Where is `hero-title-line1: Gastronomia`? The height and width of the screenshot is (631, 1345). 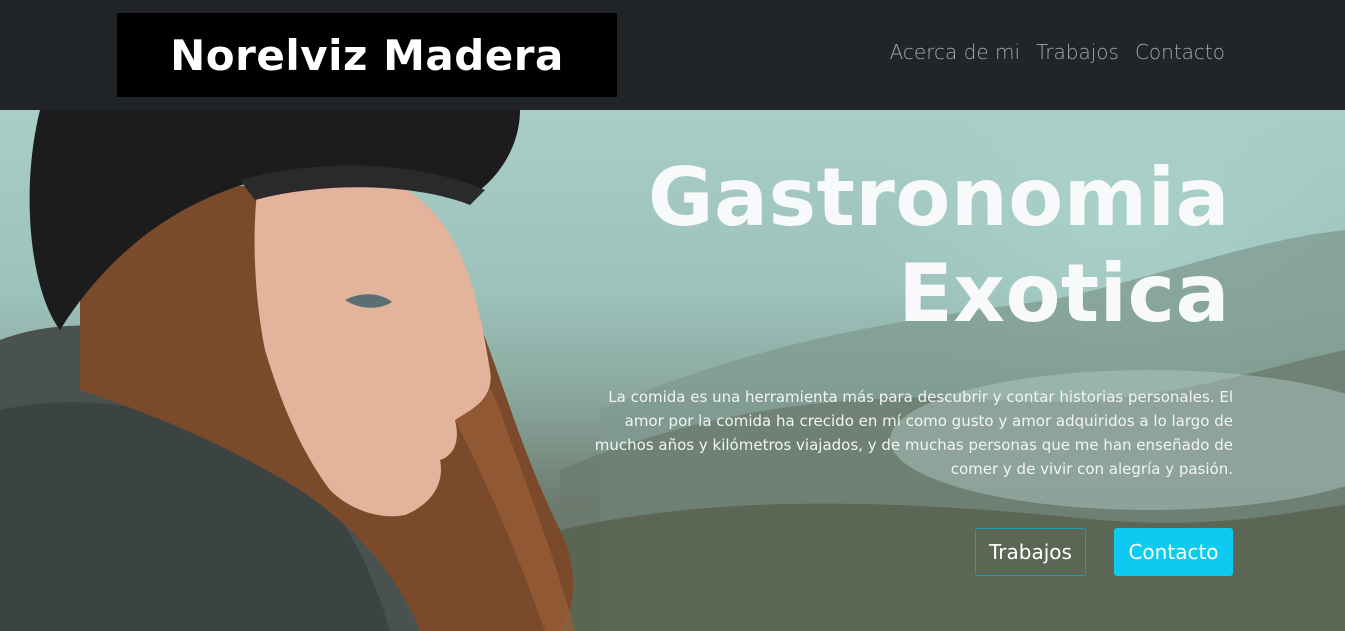 hero-title-line1: Gastronomia is located at coordinates (938, 197).